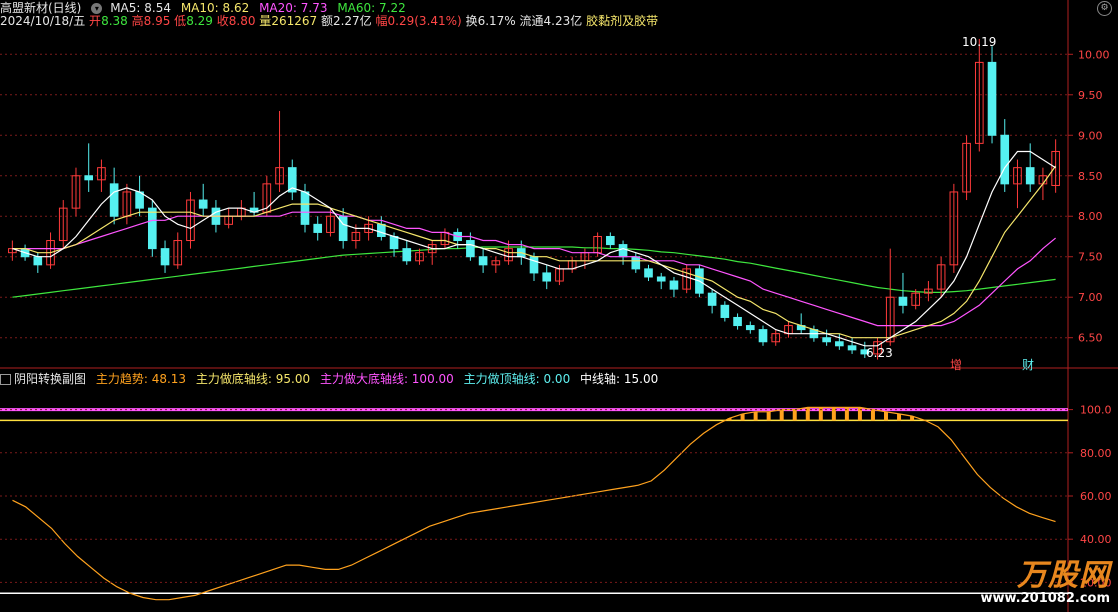 The width and height of the screenshot is (1118, 612). What do you see at coordinates (956, 364) in the screenshot?
I see `tag-zeng: 增` at bounding box center [956, 364].